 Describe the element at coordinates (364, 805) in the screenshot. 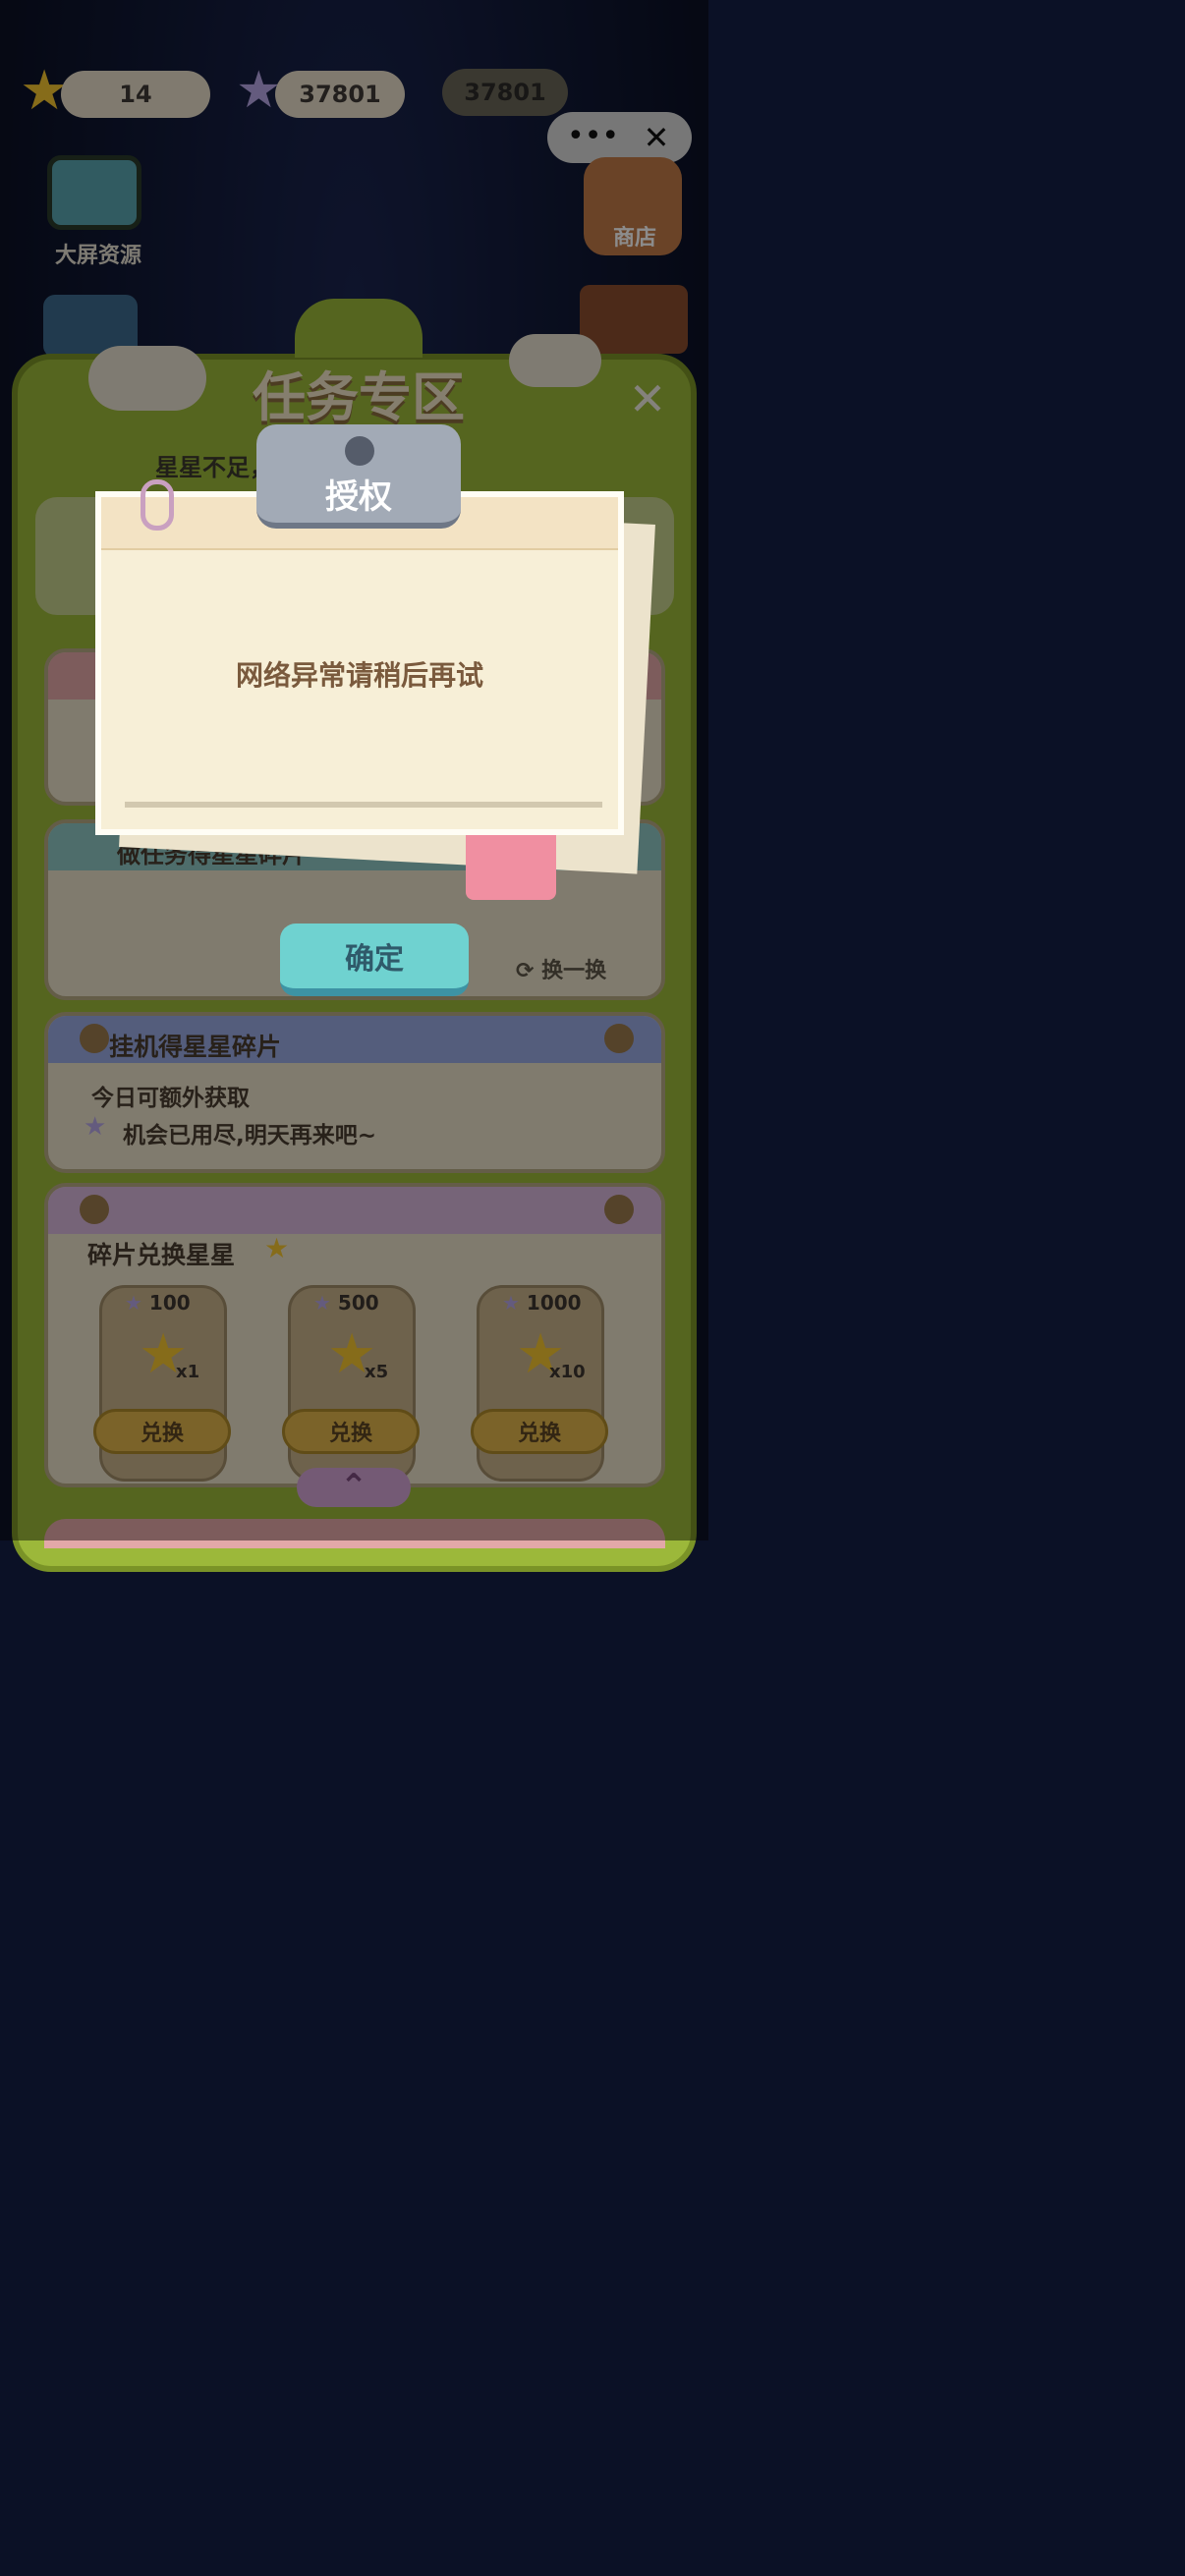

I see `paper-bottom-line` at that location.